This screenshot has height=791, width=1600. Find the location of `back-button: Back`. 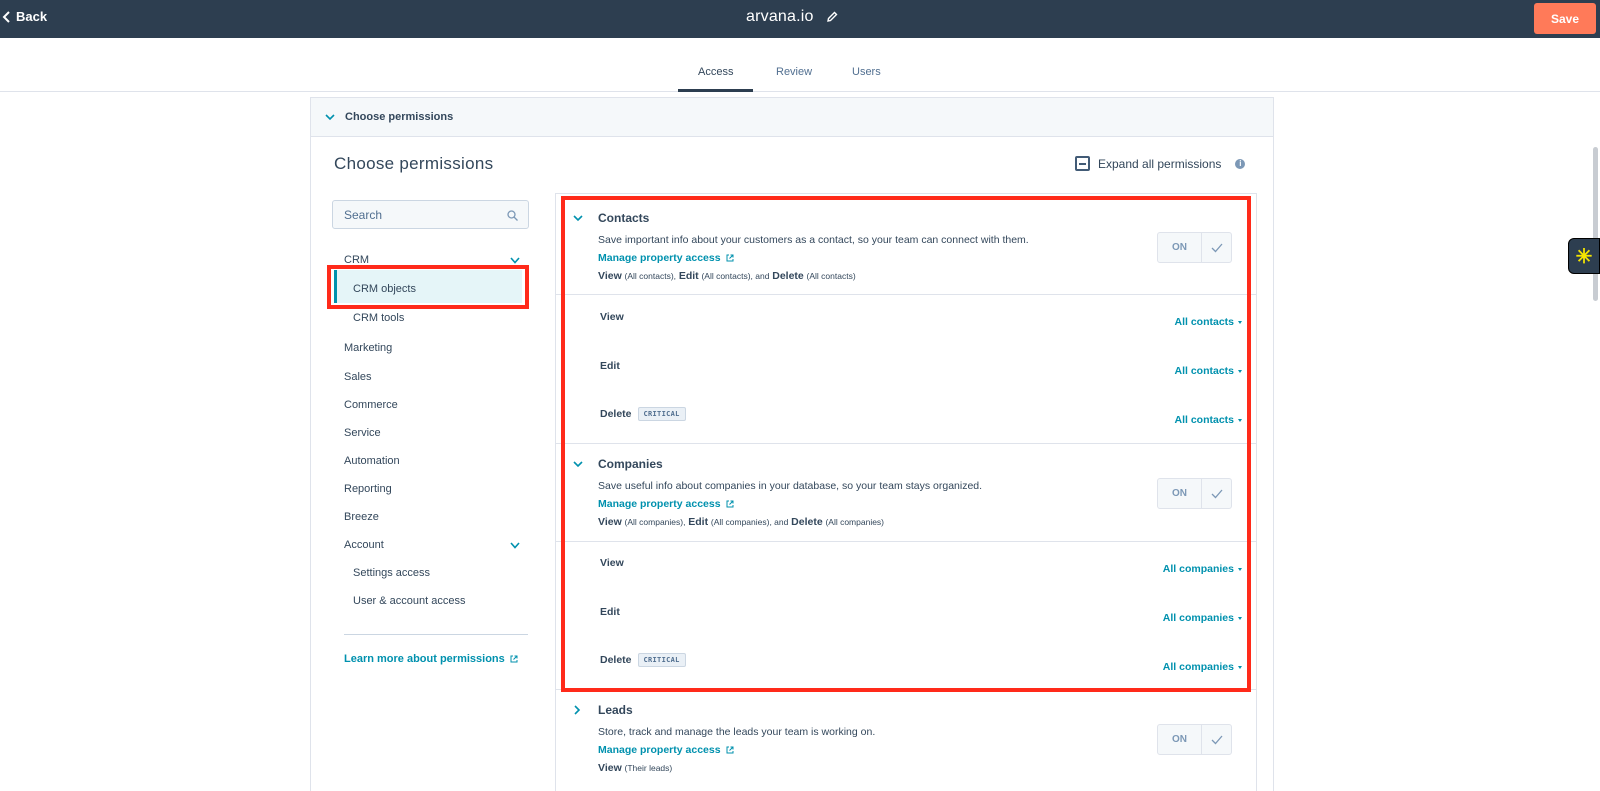

back-button: Back is located at coordinates (24, 16).